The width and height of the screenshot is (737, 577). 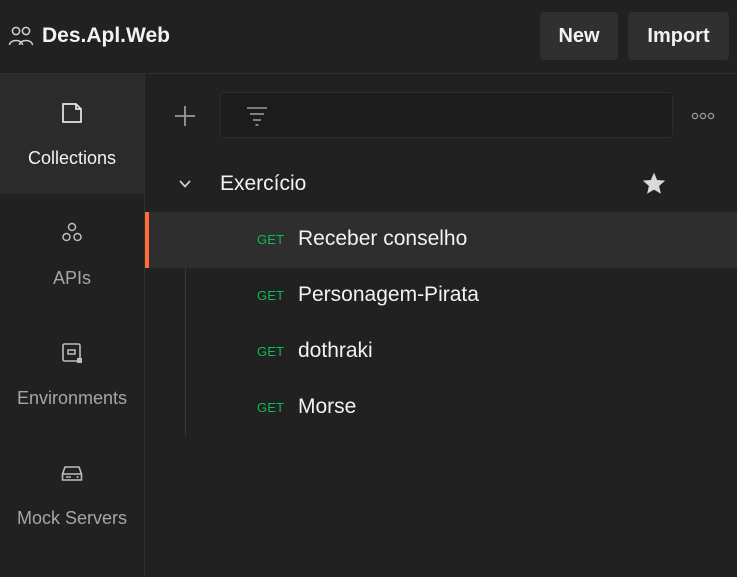 What do you see at coordinates (147, 240) in the screenshot?
I see `selection-indicator` at bounding box center [147, 240].